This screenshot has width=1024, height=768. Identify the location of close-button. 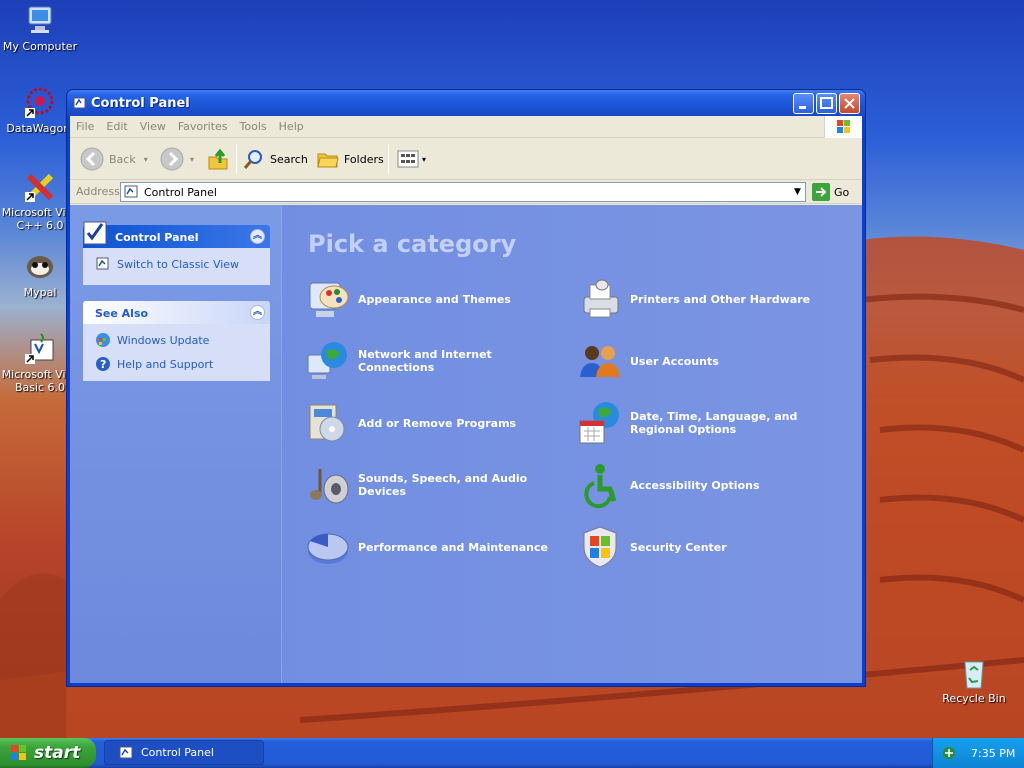
(849, 103).